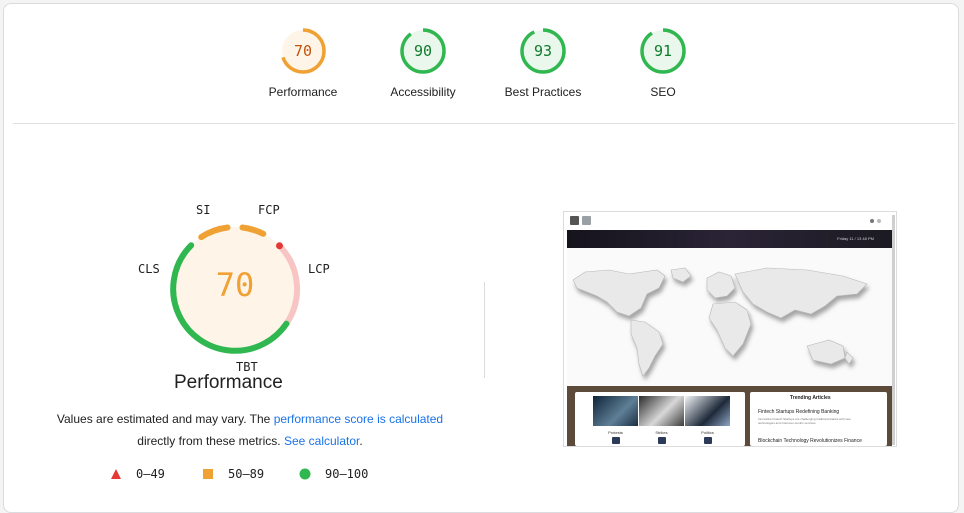 The image size is (964, 513). Describe the element at coordinates (116, 474) in the screenshot. I see `triangle-icon` at that location.